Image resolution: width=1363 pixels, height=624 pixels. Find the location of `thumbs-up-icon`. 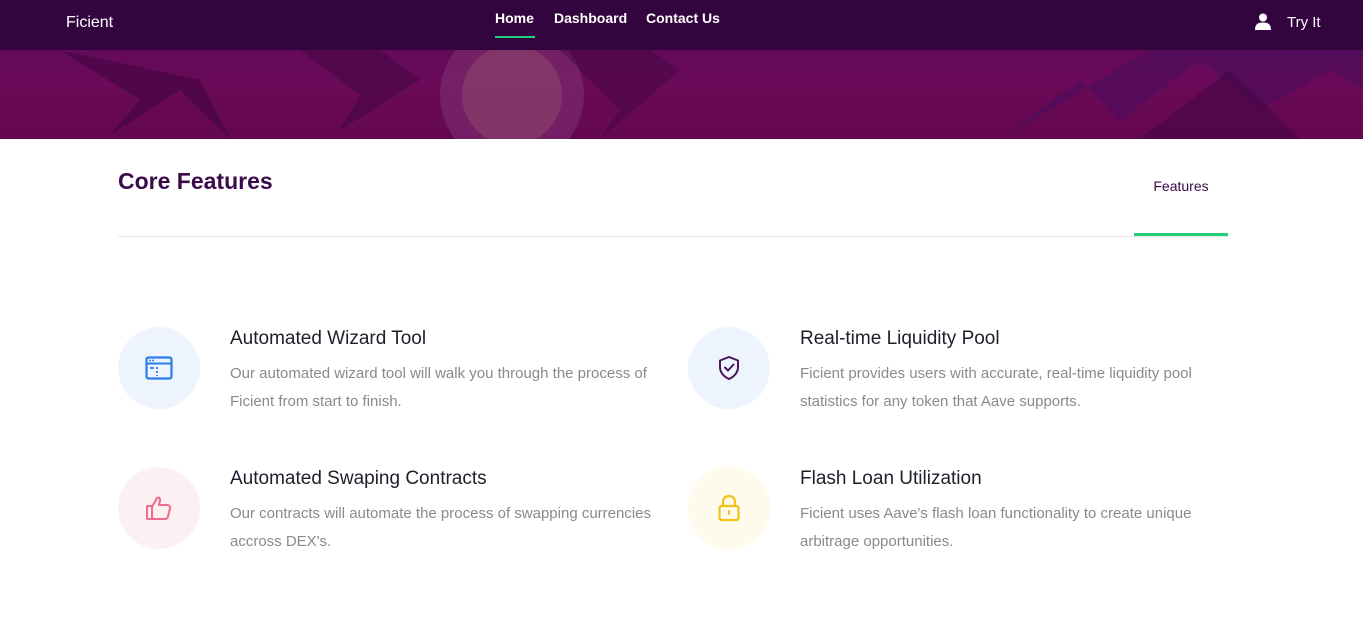

thumbs-up-icon is located at coordinates (159, 508).